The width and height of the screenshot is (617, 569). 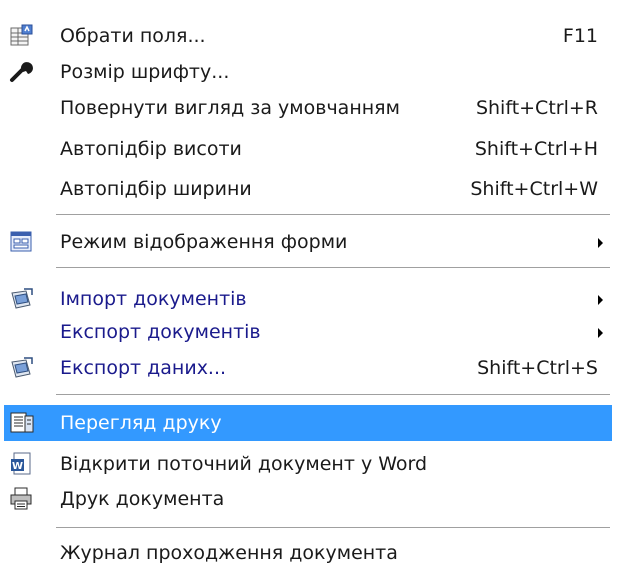 What do you see at coordinates (160, 332) in the screenshot?
I see `menu-item-label: Експорт документів` at bounding box center [160, 332].